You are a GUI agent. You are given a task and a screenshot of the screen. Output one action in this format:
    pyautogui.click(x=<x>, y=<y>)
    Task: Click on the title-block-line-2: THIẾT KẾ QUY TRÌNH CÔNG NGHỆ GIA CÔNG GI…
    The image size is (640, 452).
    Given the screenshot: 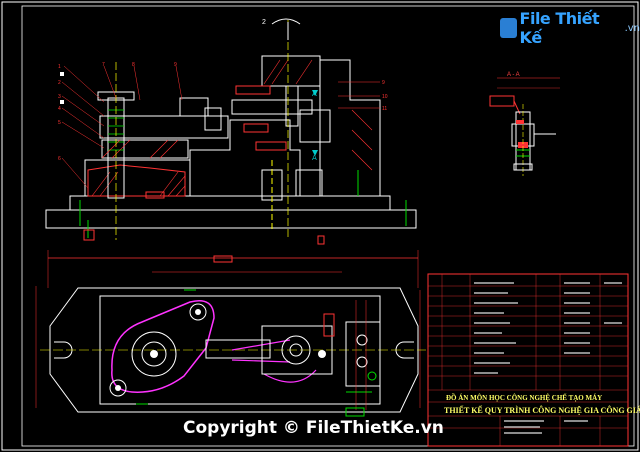 What is the action you would take?
    pyautogui.click(x=542, y=410)
    